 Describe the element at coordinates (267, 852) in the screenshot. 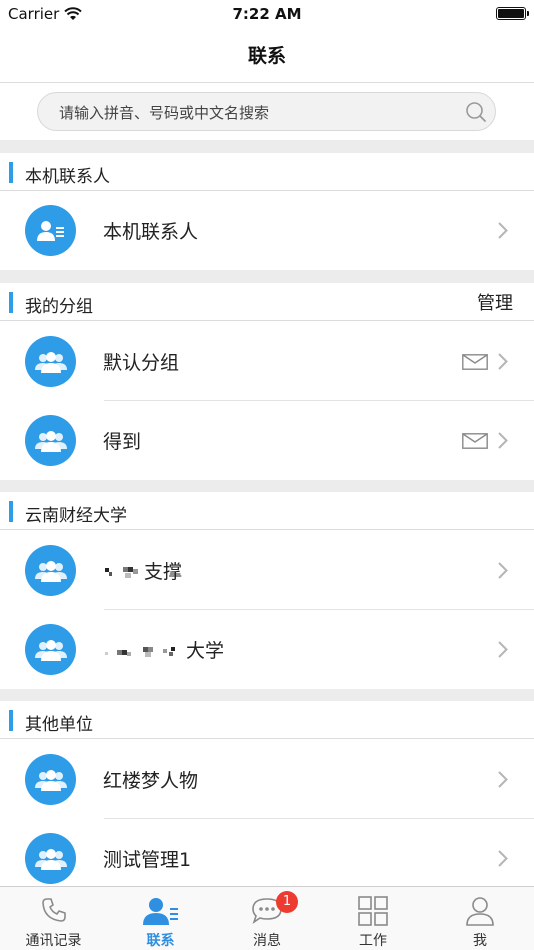

I see `list-item-test-admin: 测试管理1` at that location.